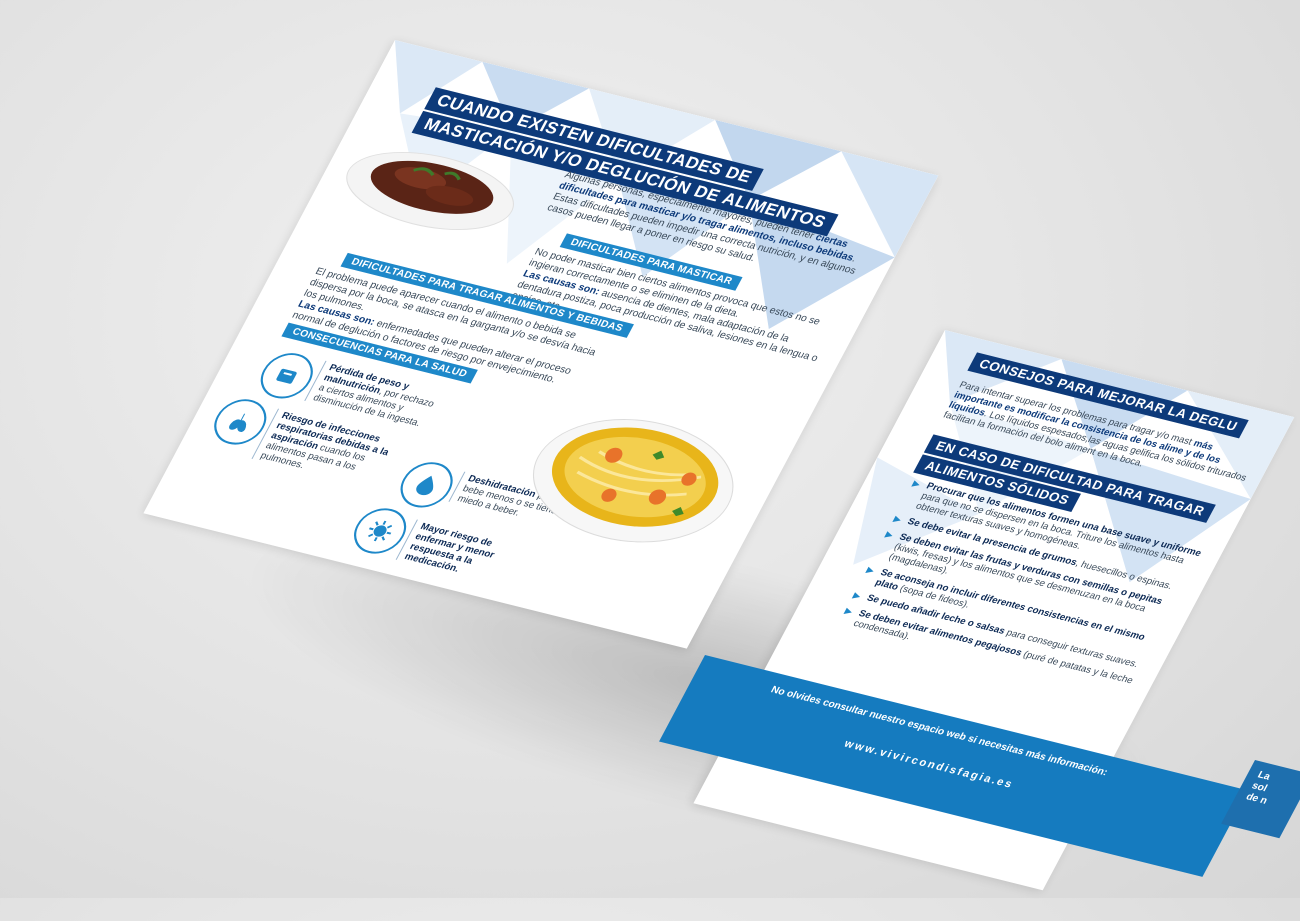 The image size is (1300, 921). What do you see at coordinates (426, 485) in the screenshot?
I see `water-drop-icon` at bounding box center [426, 485].